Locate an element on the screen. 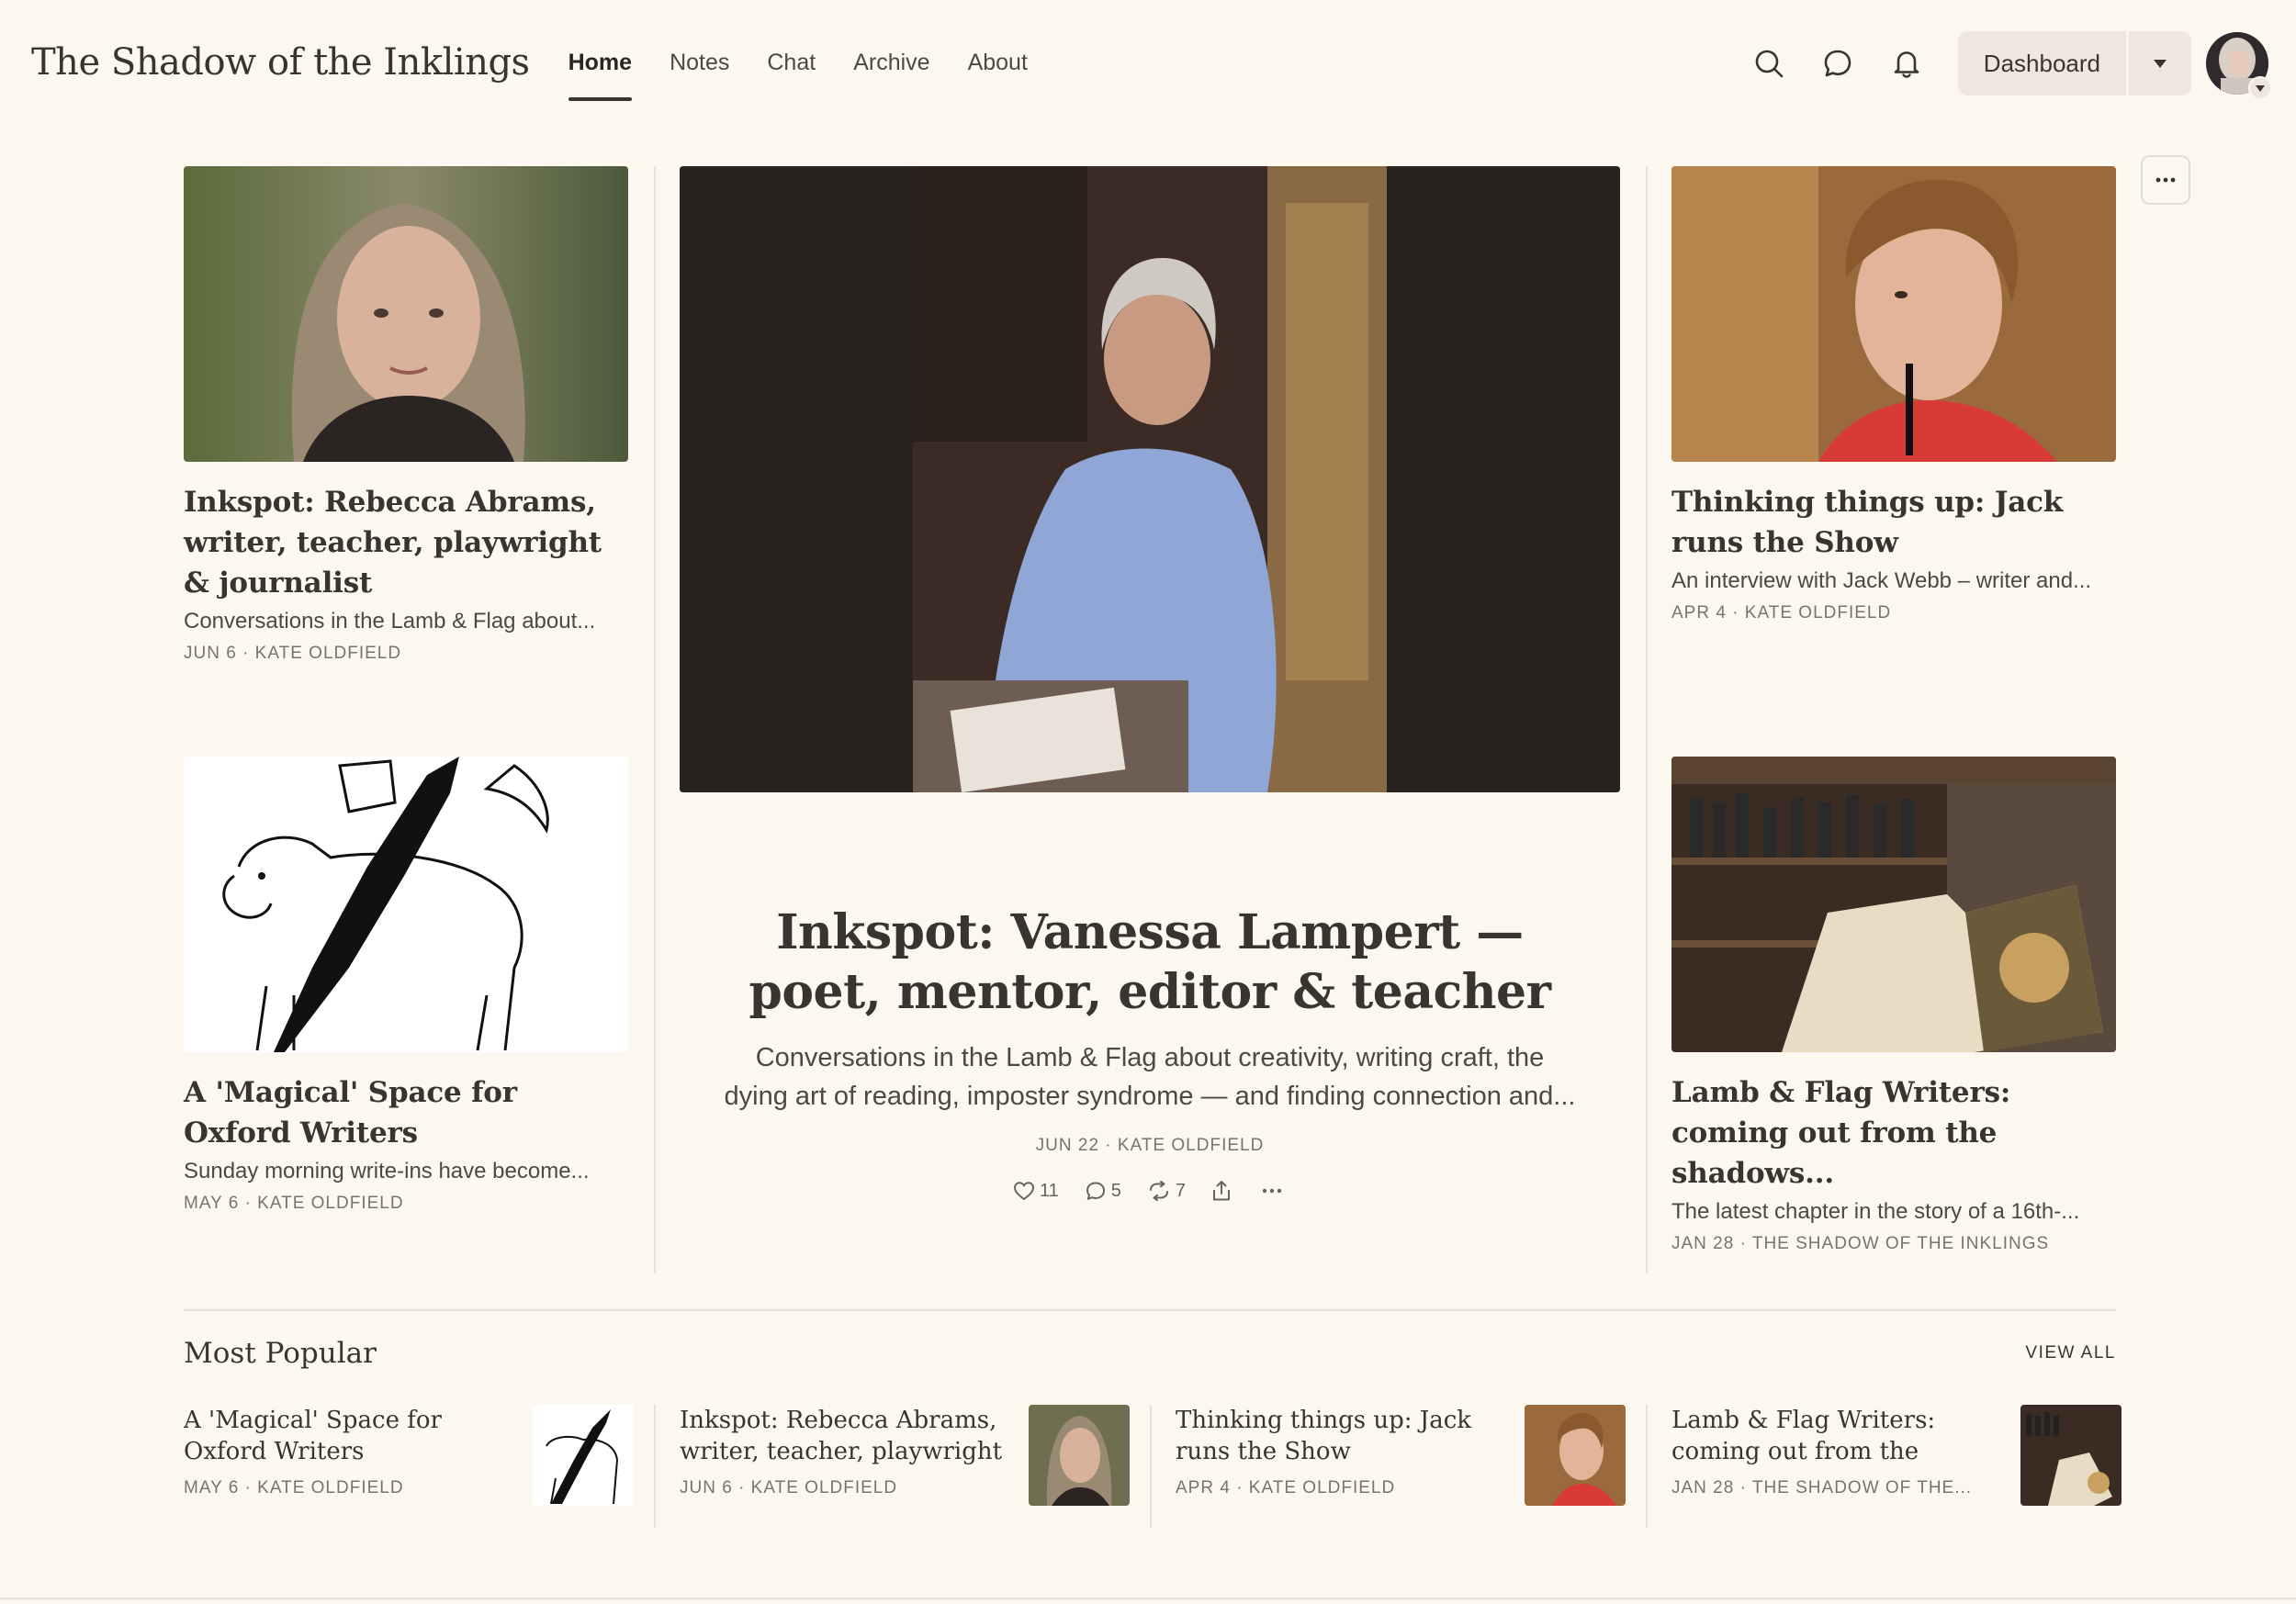 The width and height of the screenshot is (2296, 1604). post-more-button is located at coordinates (1274, 1191).